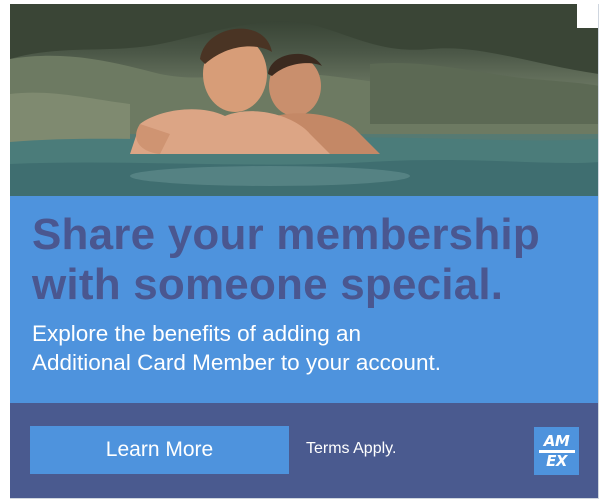 The image size is (601, 502). I want to click on logo-line-2: EX, so click(556, 460).